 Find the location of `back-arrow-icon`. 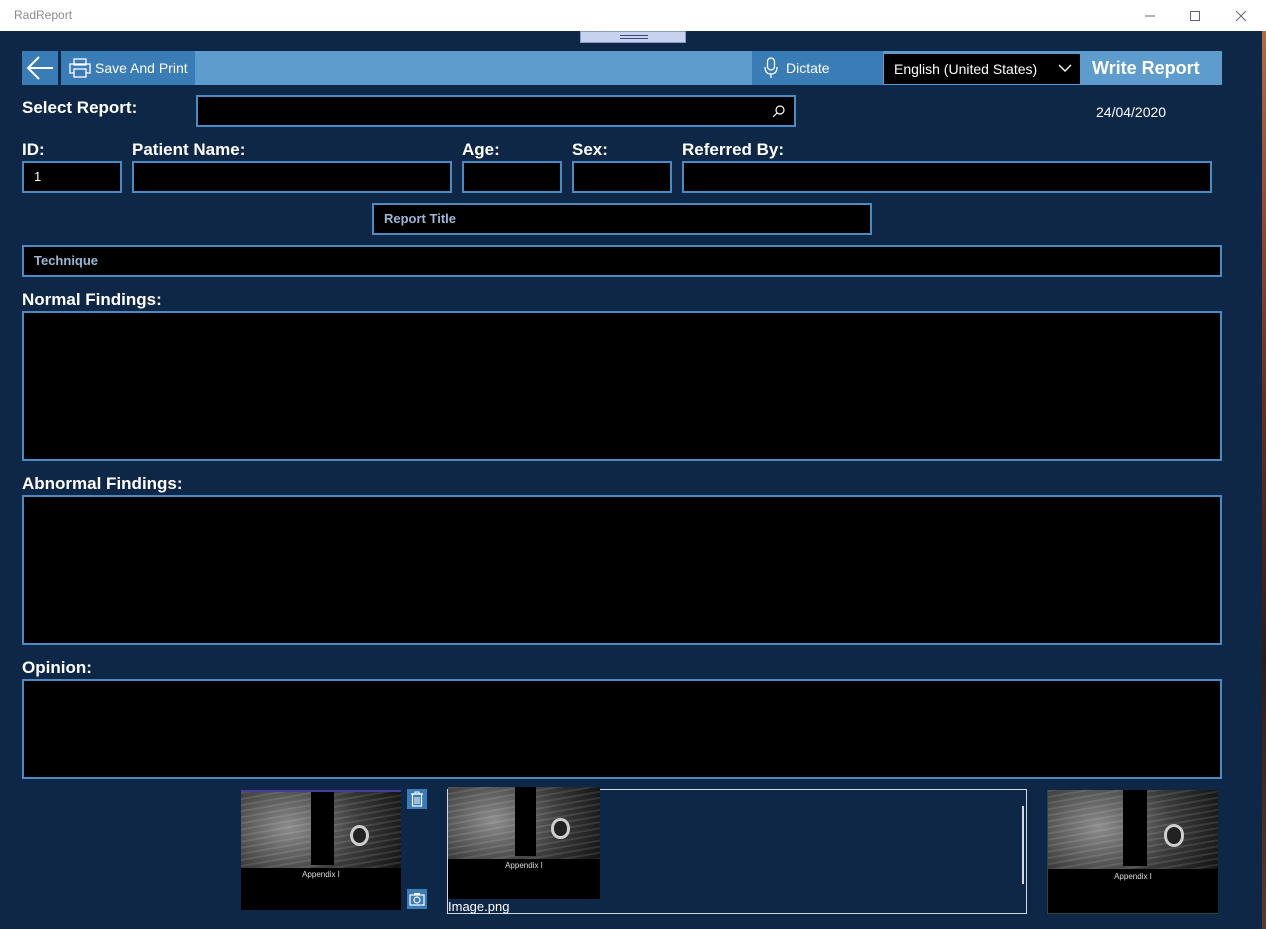

back-arrow-icon is located at coordinates (39, 68).